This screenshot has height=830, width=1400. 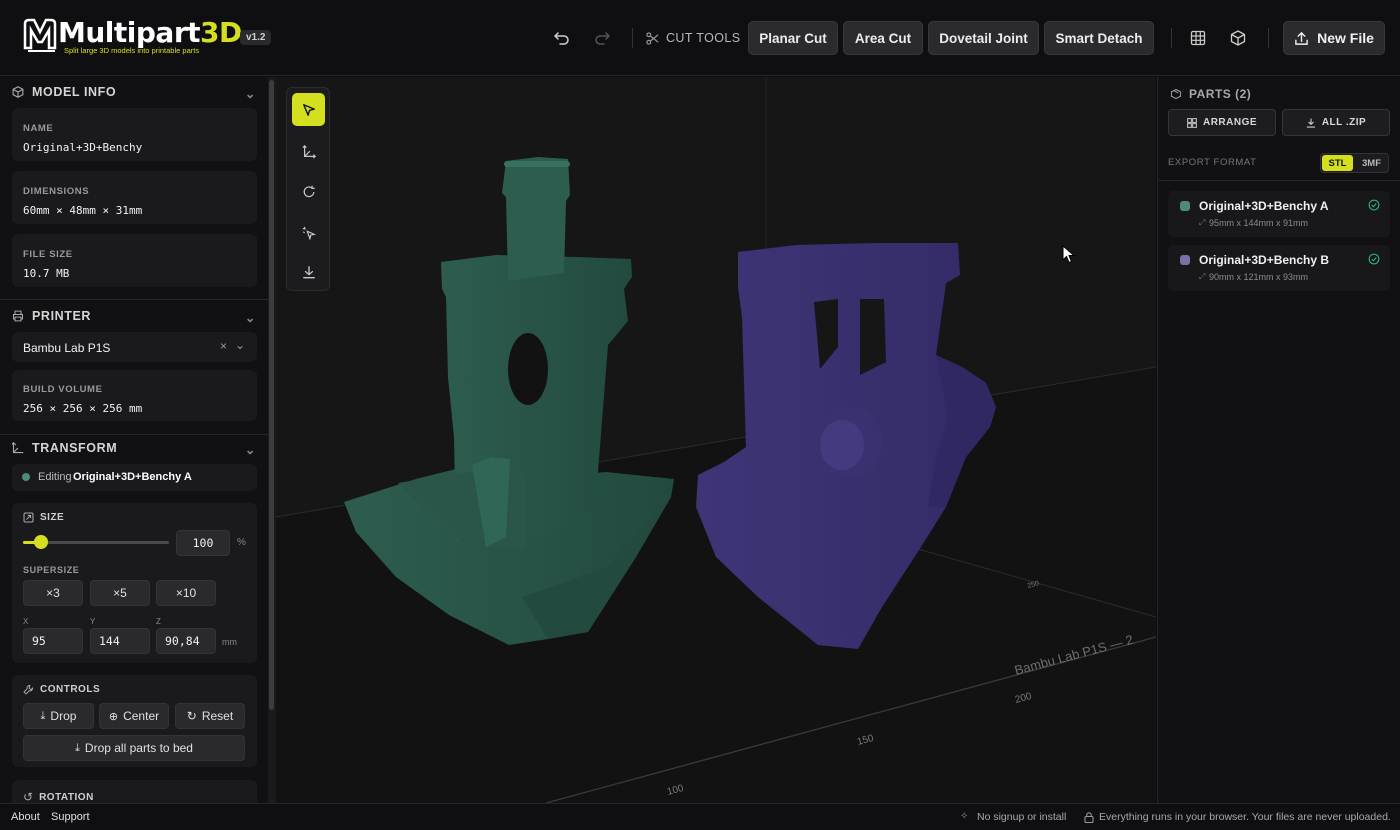 I want to click on arrange-button: ARRANGE, so click(x=1222, y=122).